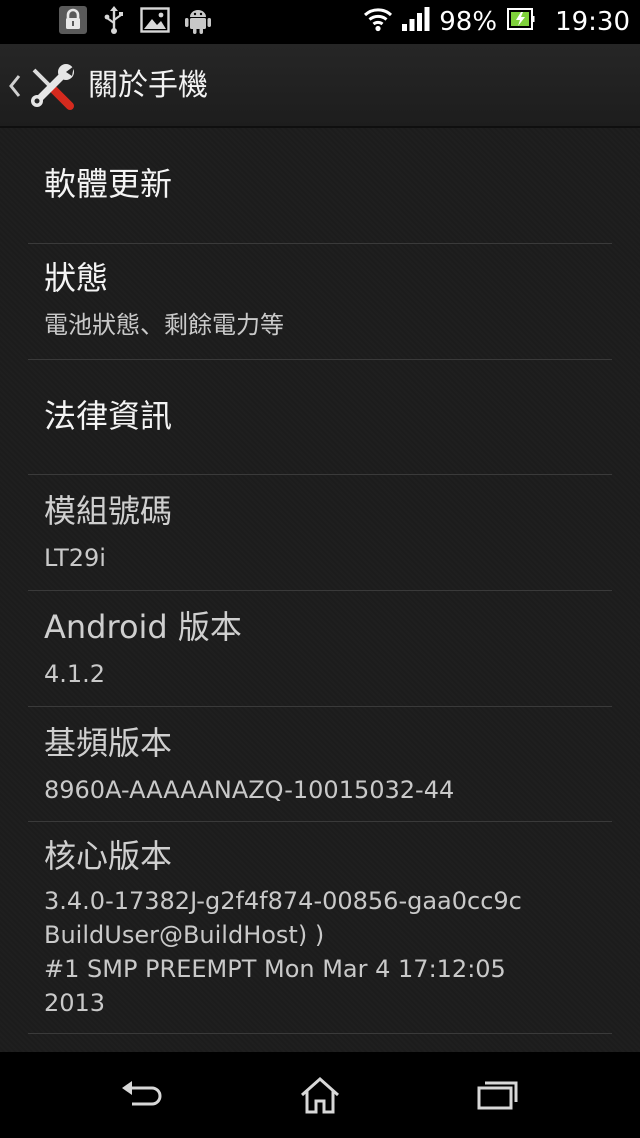 The image size is (640, 1138). I want to click on action-bar: 關於手機, so click(320, 86).